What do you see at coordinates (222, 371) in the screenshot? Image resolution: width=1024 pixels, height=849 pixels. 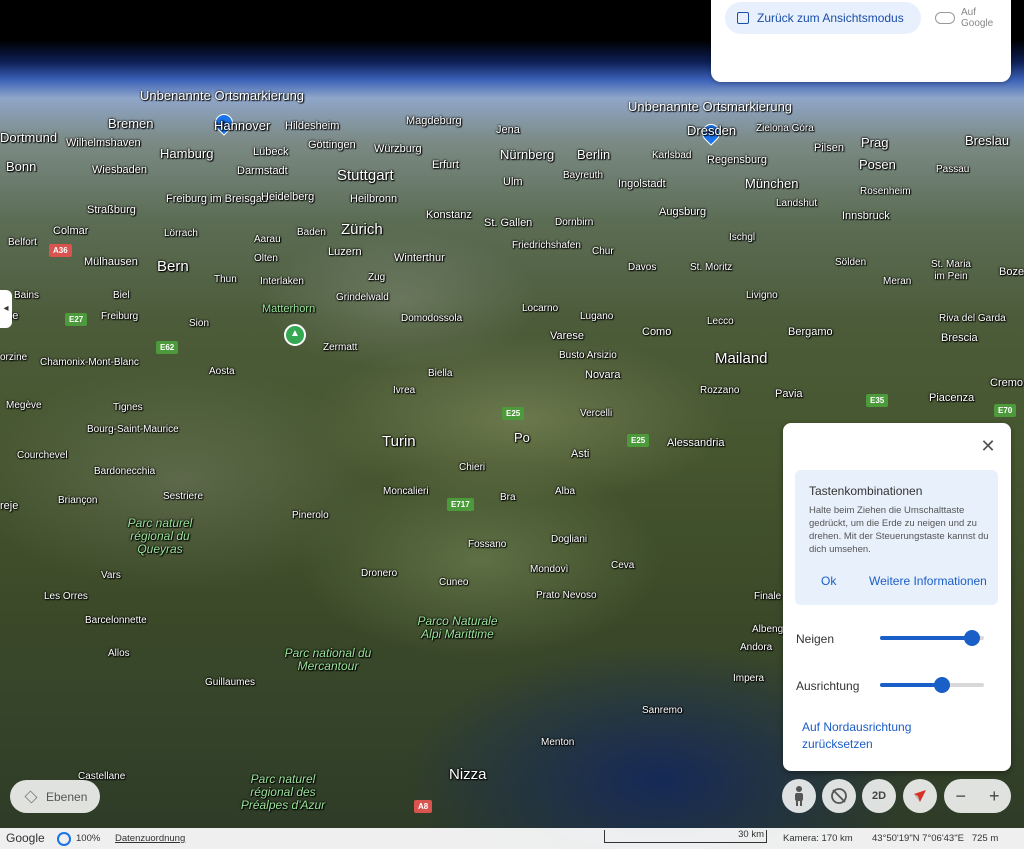 I see `place-label: Aosta` at bounding box center [222, 371].